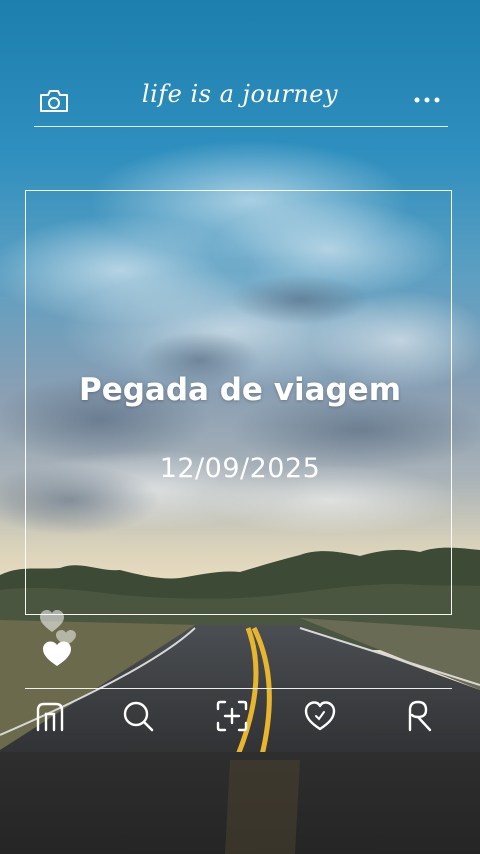 The width and height of the screenshot is (480, 854). Describe the element at coordinates (238, 688) in the screenshot. I see `nav-divider` at that location.